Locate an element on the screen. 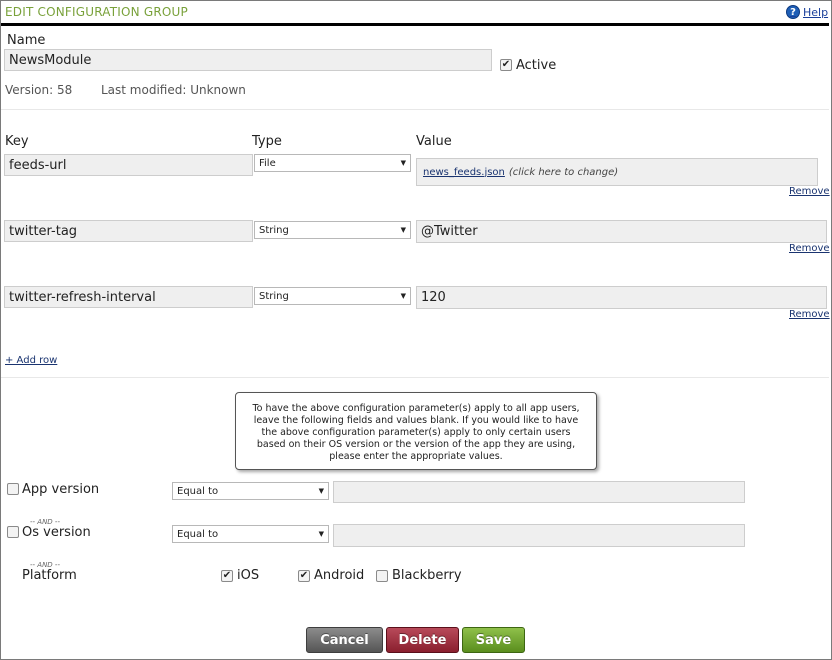  app-version-checkbox is located at coordinates (13, 489).